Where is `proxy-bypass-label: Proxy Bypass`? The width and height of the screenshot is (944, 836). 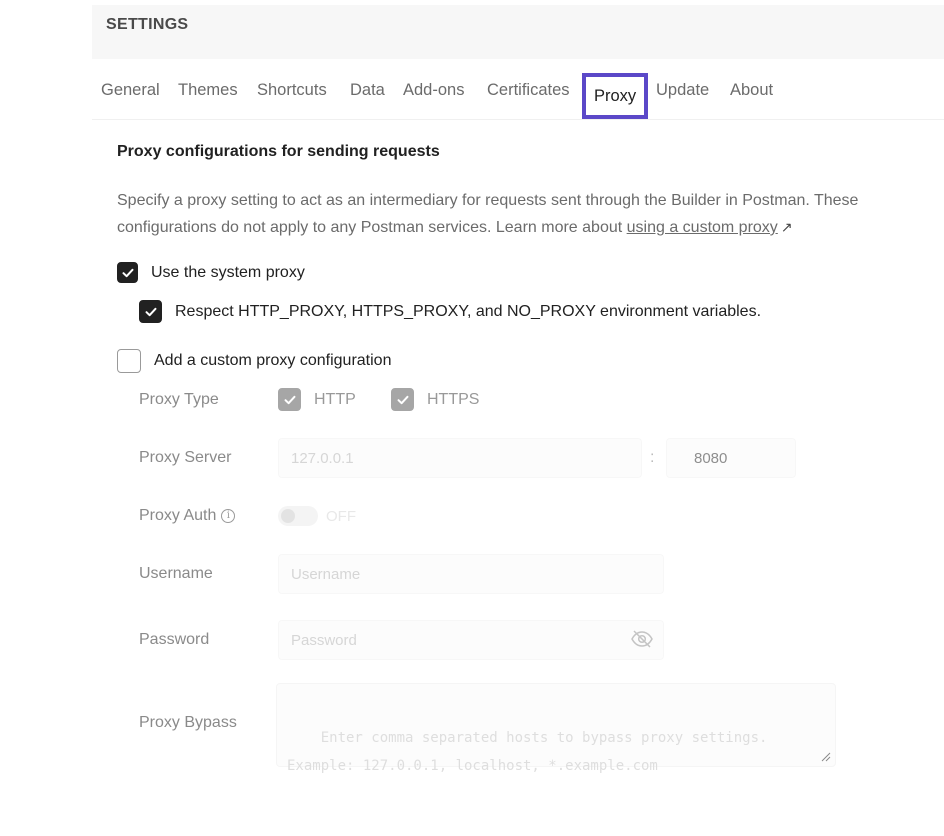 proxy-bypass-label: Proxy Bypass is located at coordinates (188, 722).